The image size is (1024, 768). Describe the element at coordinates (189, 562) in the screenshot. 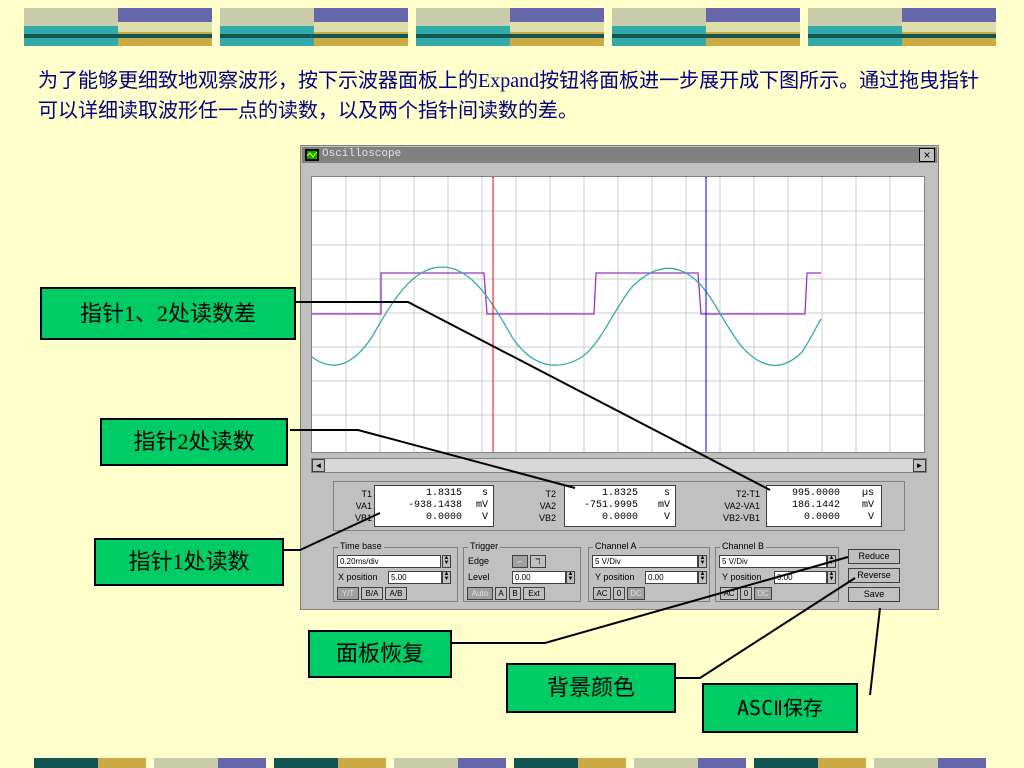

I see `cursor-1-reading-callout: 指针1处读数` at that location.